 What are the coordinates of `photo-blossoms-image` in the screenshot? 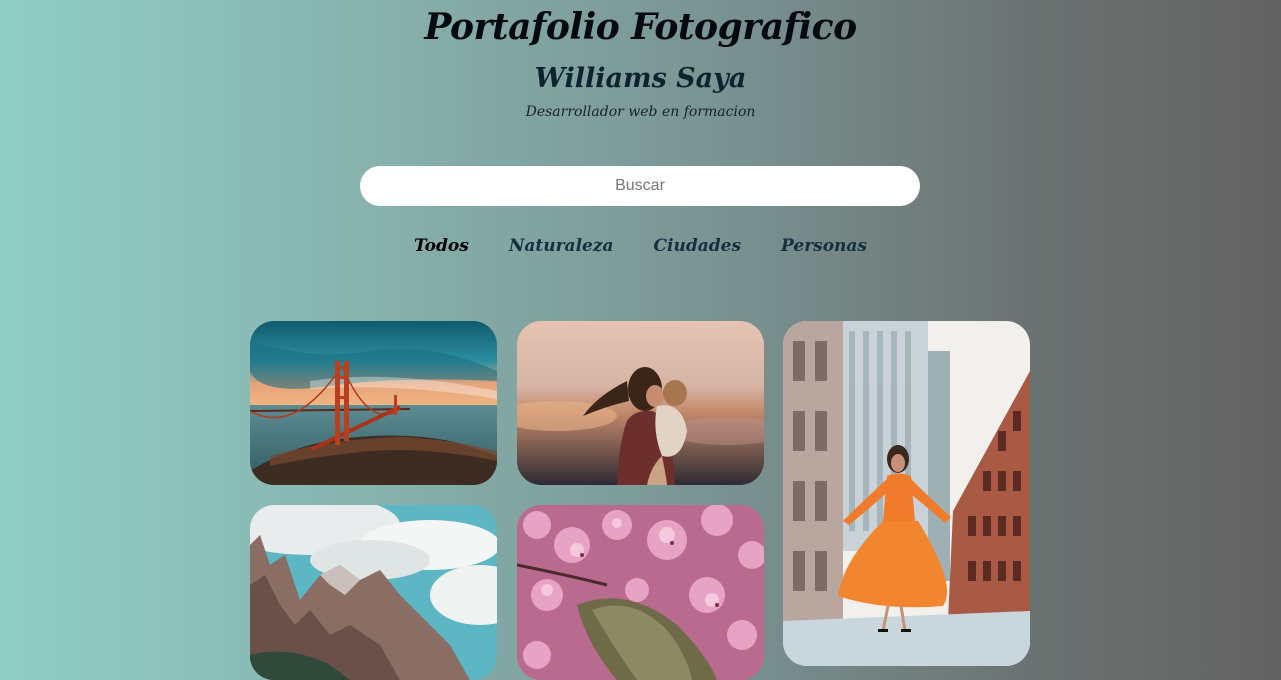 It's located at (640, 592).